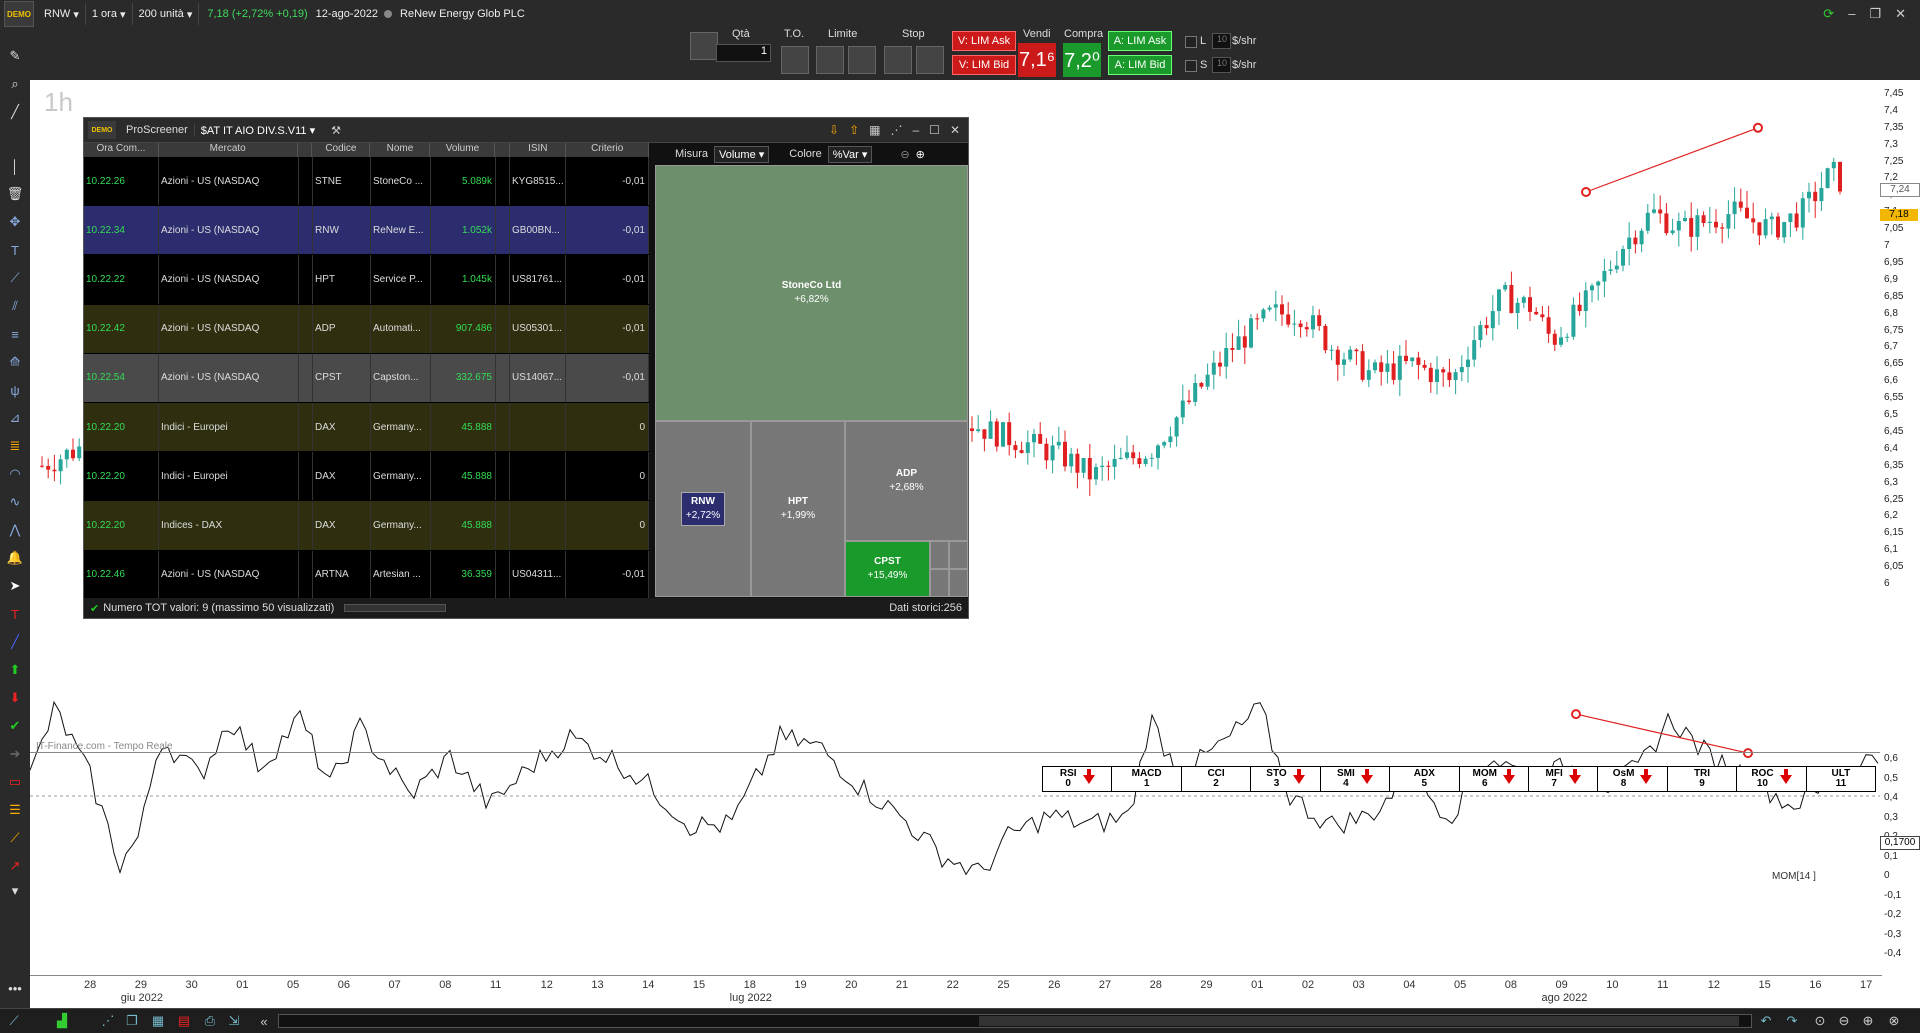  Describe the element at coordinates (1037, 60) in the screenshot. I see `sell-price-button: 7,1⁶` at that location.